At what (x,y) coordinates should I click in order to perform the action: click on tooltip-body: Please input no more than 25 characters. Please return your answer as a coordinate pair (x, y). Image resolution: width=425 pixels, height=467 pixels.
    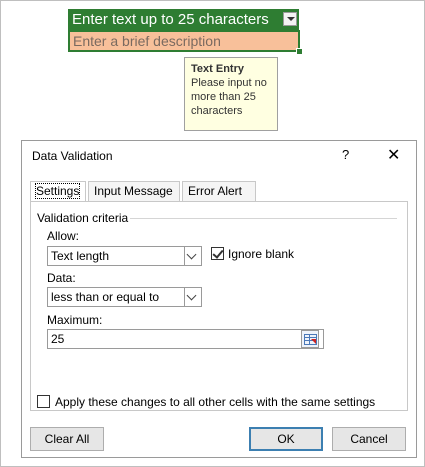
    Looking at the image, I should click on (229, 97).